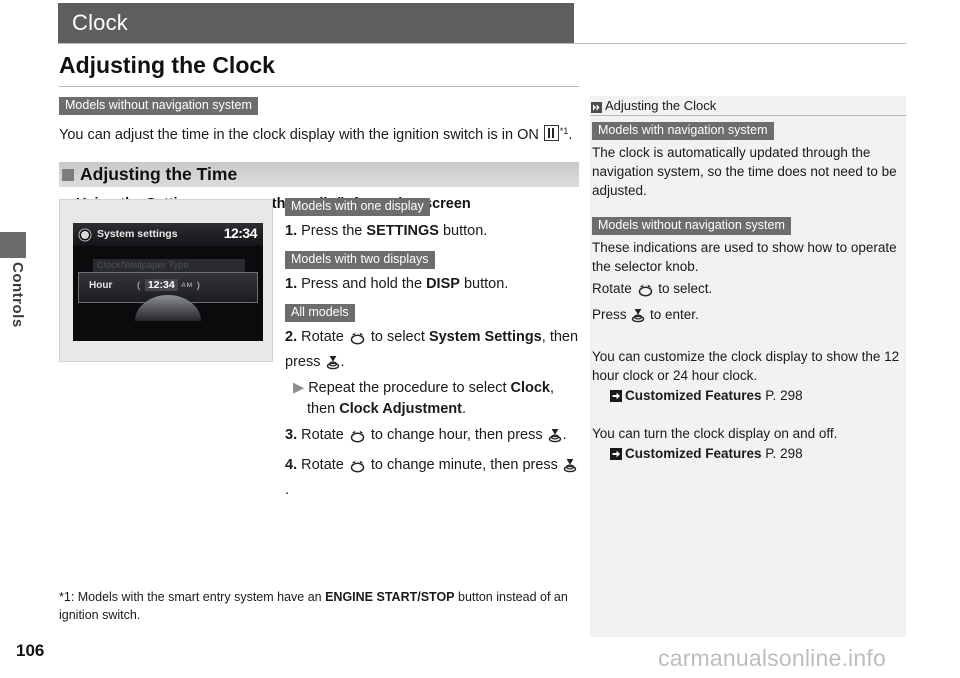  I want to click on cross-reference-customized-features-1: Customized Features P. 298, so click(757, 395).